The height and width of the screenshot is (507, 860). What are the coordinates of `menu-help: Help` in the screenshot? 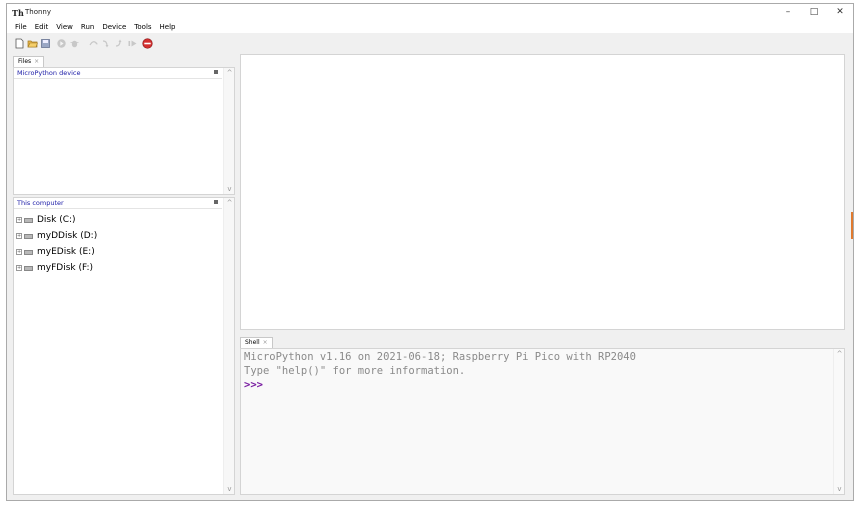 It's located at (168, 27).